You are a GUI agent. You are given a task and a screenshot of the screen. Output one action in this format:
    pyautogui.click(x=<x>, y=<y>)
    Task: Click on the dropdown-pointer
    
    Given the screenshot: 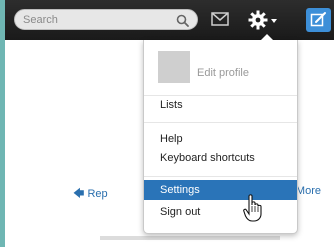 What is the action you would take?
    pyautogui.click(x=267, y=37)
    